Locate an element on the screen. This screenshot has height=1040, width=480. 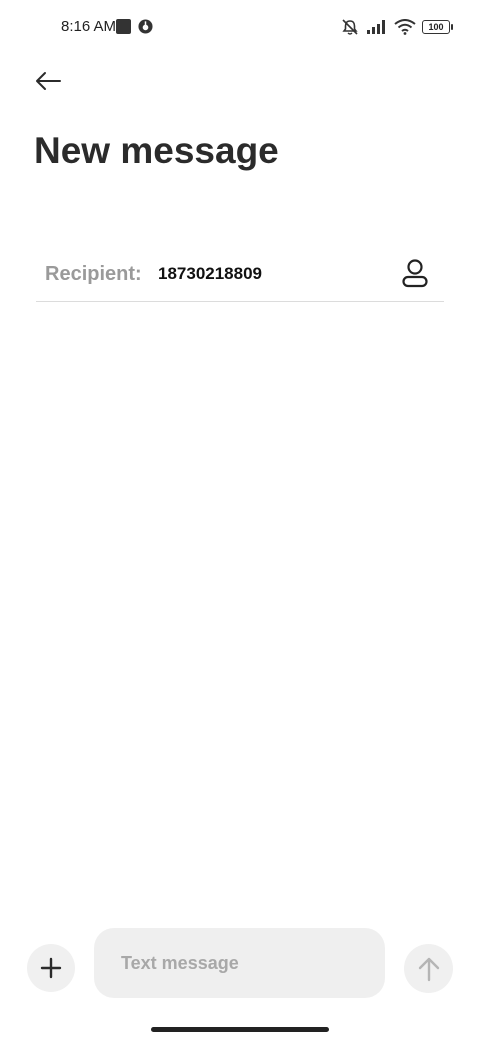
add-attachment-button is located at coordinates (51, 968).